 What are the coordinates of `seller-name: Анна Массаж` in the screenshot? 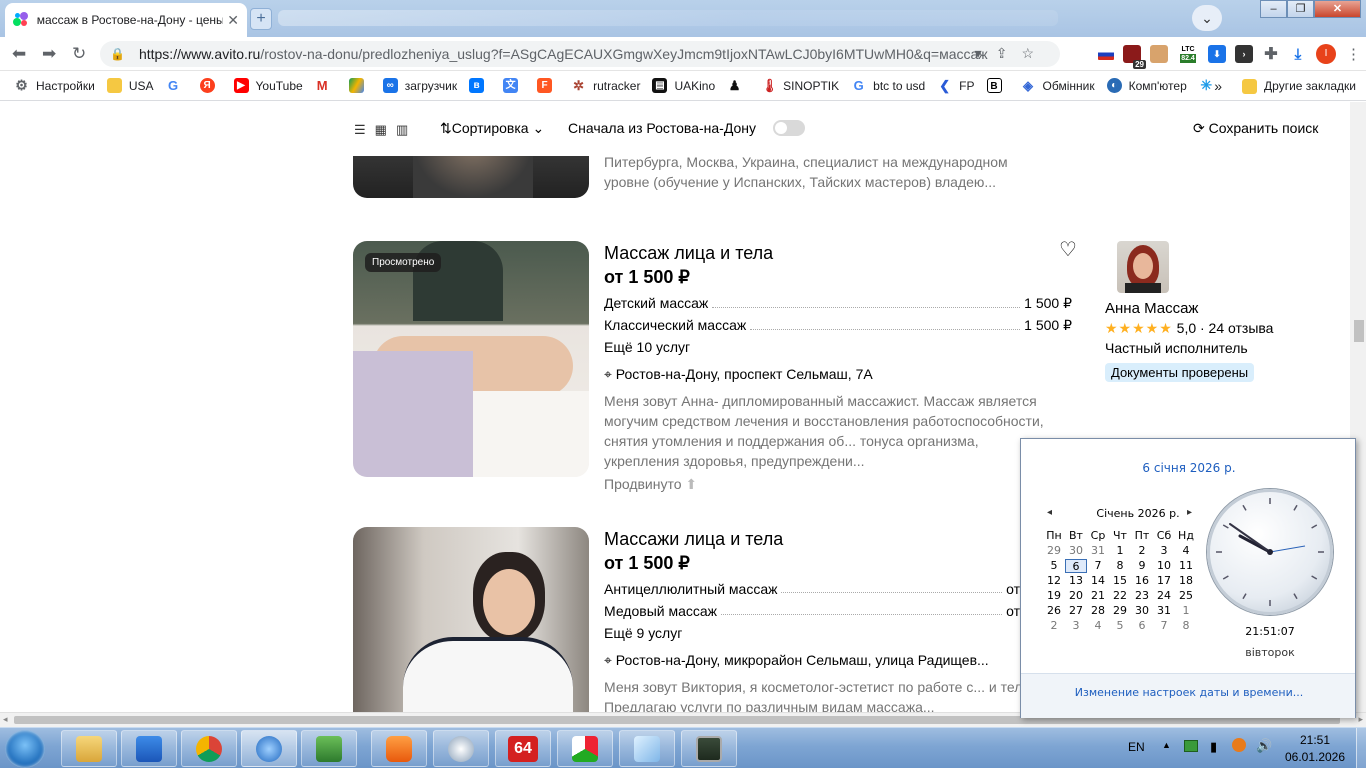 It's located at (1151, 308).